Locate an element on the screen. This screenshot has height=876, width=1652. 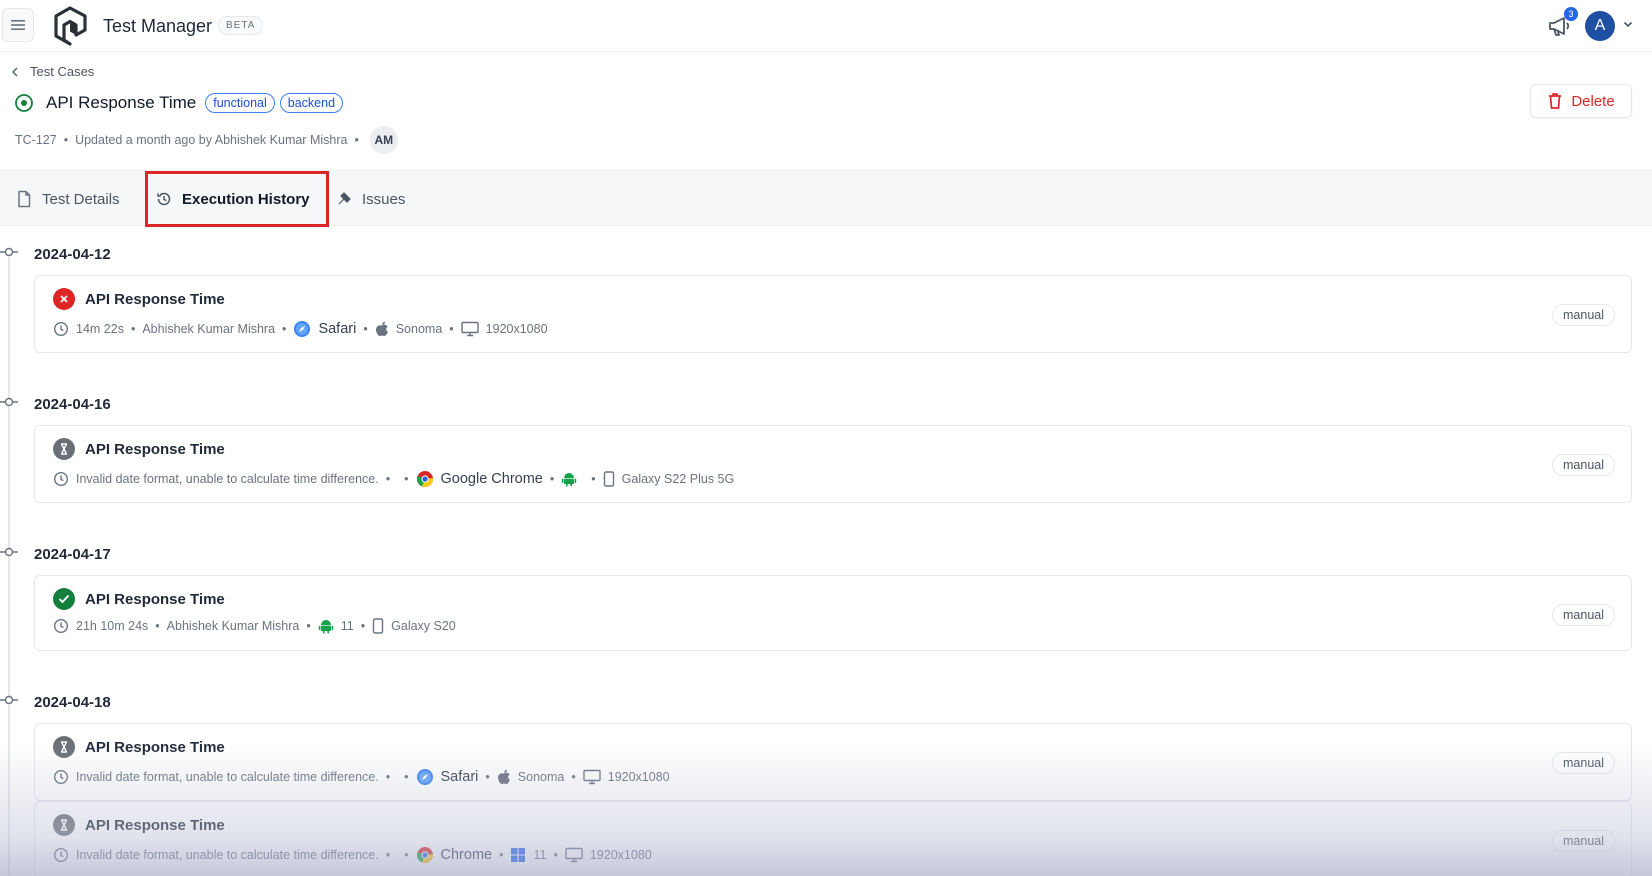
top-bar: Test Manager BETA 3 A is located at coordinates (826, 26).